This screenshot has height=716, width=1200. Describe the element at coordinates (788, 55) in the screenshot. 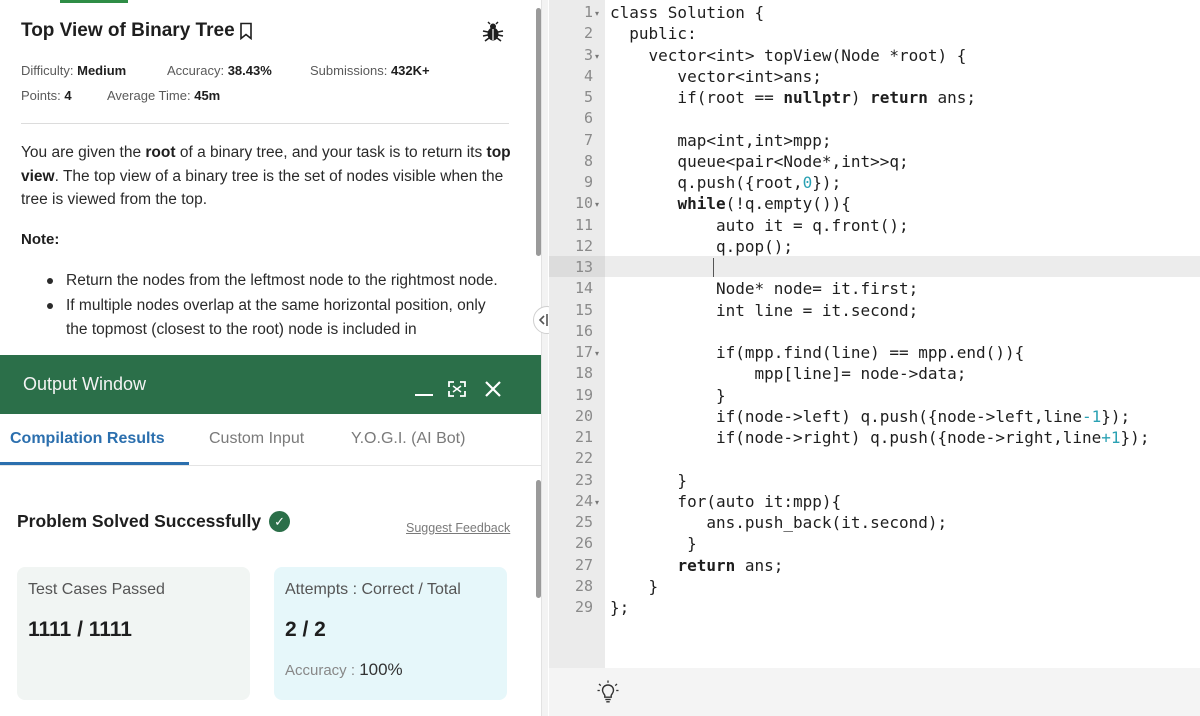

I see `code-line: vector<int> topView(Node *root) {` at that location.